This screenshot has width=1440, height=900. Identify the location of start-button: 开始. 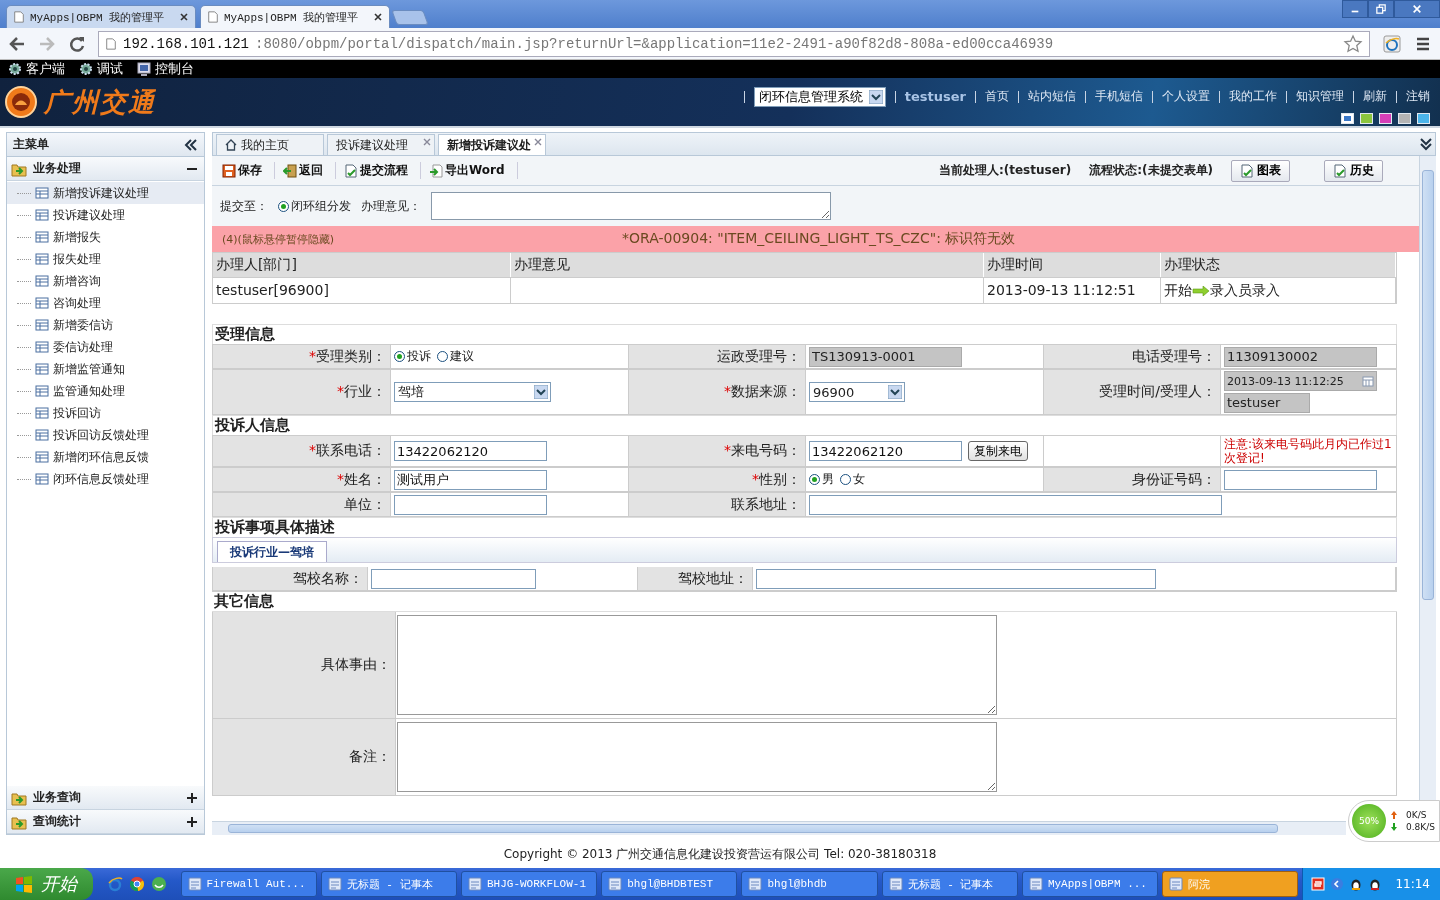
(46, 884).